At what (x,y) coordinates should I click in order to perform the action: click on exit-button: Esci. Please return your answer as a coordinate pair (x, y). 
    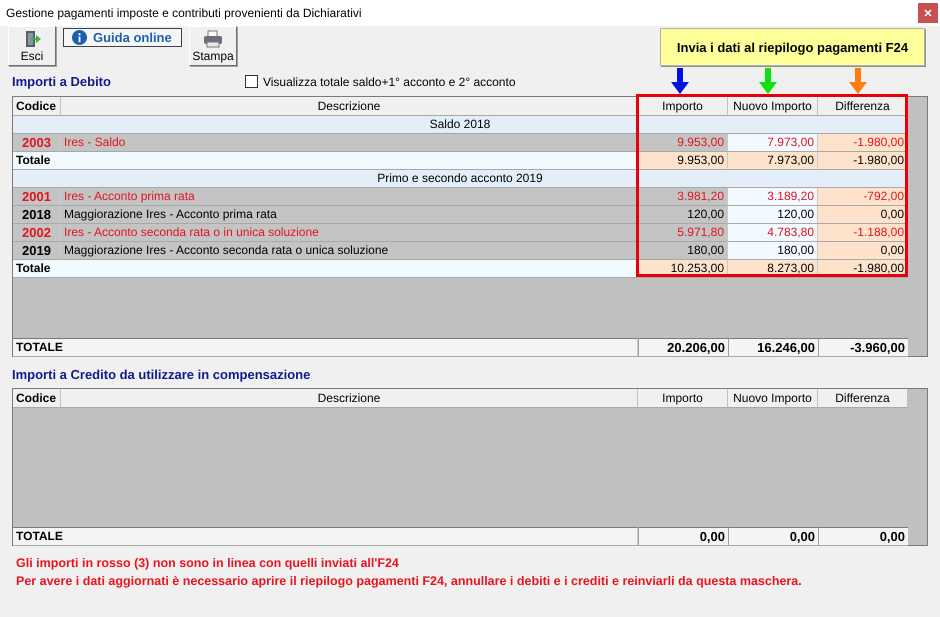
    Looking at the image, I should click on (32, 46).